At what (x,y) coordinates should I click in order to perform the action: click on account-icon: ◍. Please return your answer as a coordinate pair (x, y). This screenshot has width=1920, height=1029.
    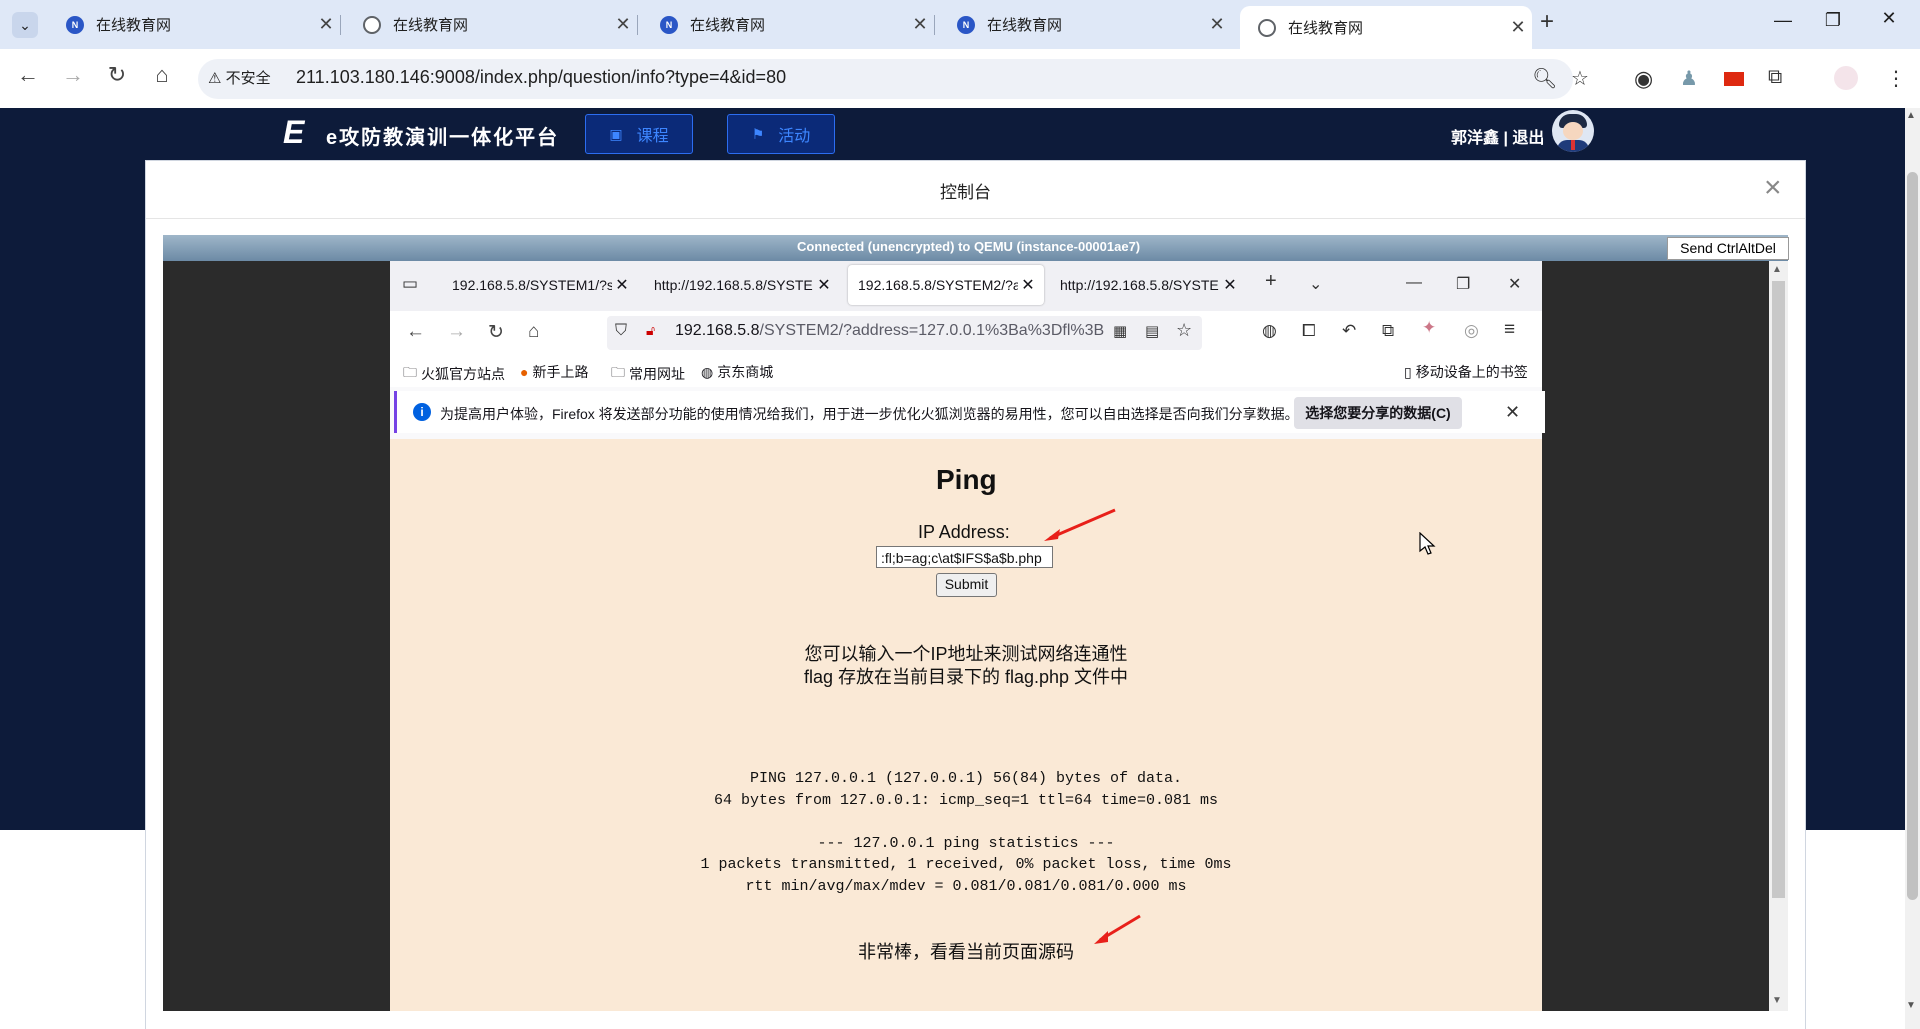
    Looking at the image, I should click on (1269, 331).